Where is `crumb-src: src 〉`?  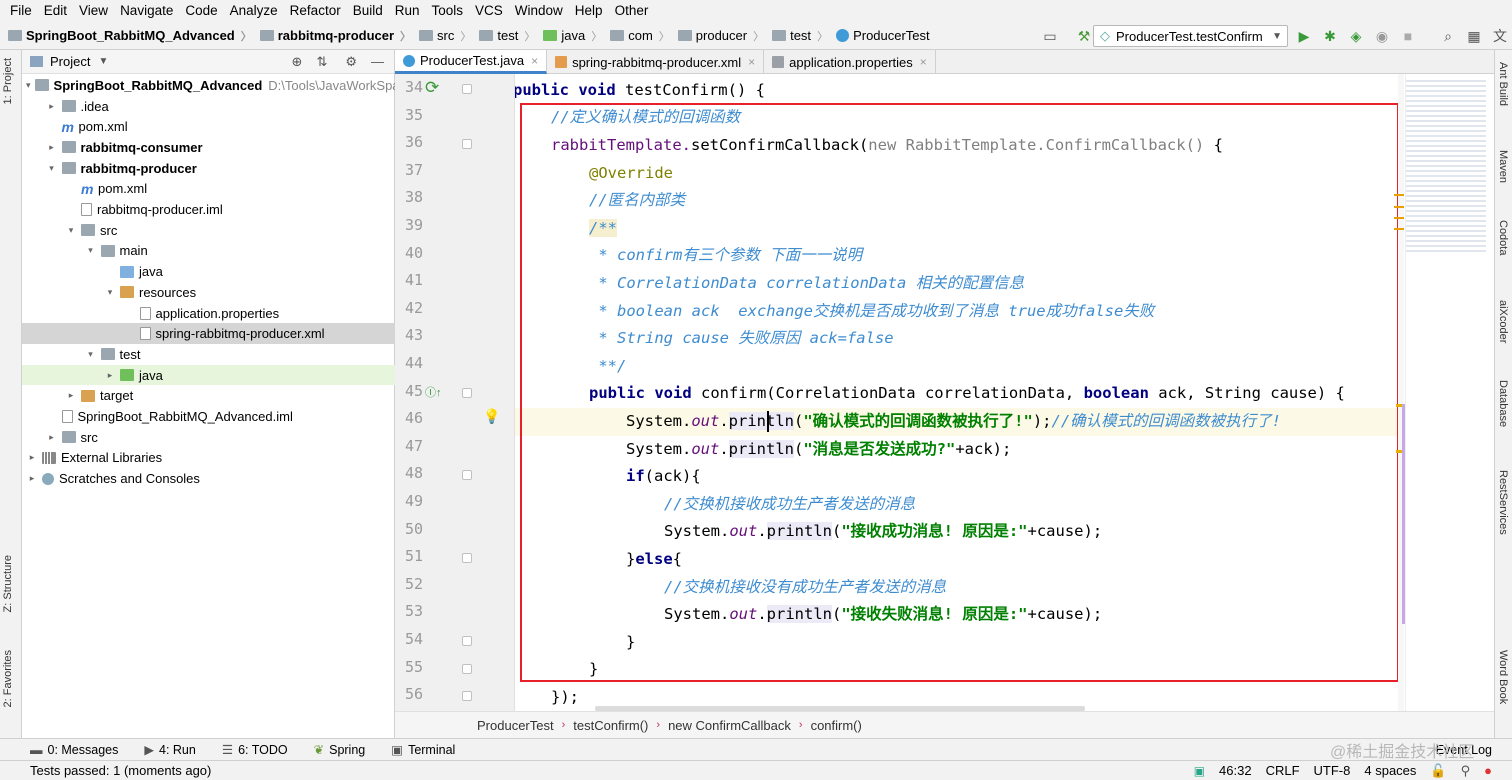
crumb-src: src 〉 is located at coordinates (441, 36).